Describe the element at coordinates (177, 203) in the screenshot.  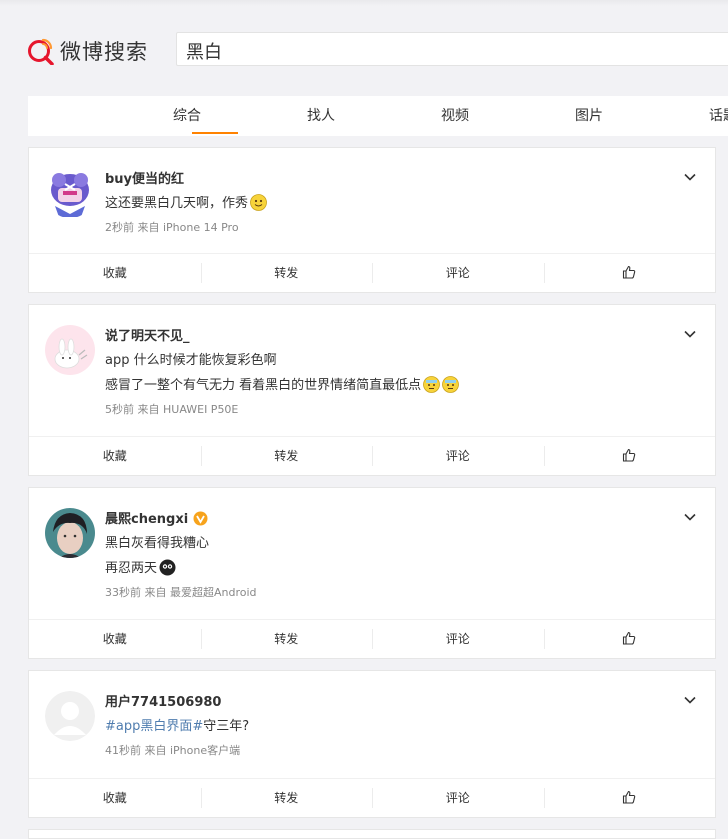
I see `post-text-content: 这还要黑白几天啊，作秀` at that location.